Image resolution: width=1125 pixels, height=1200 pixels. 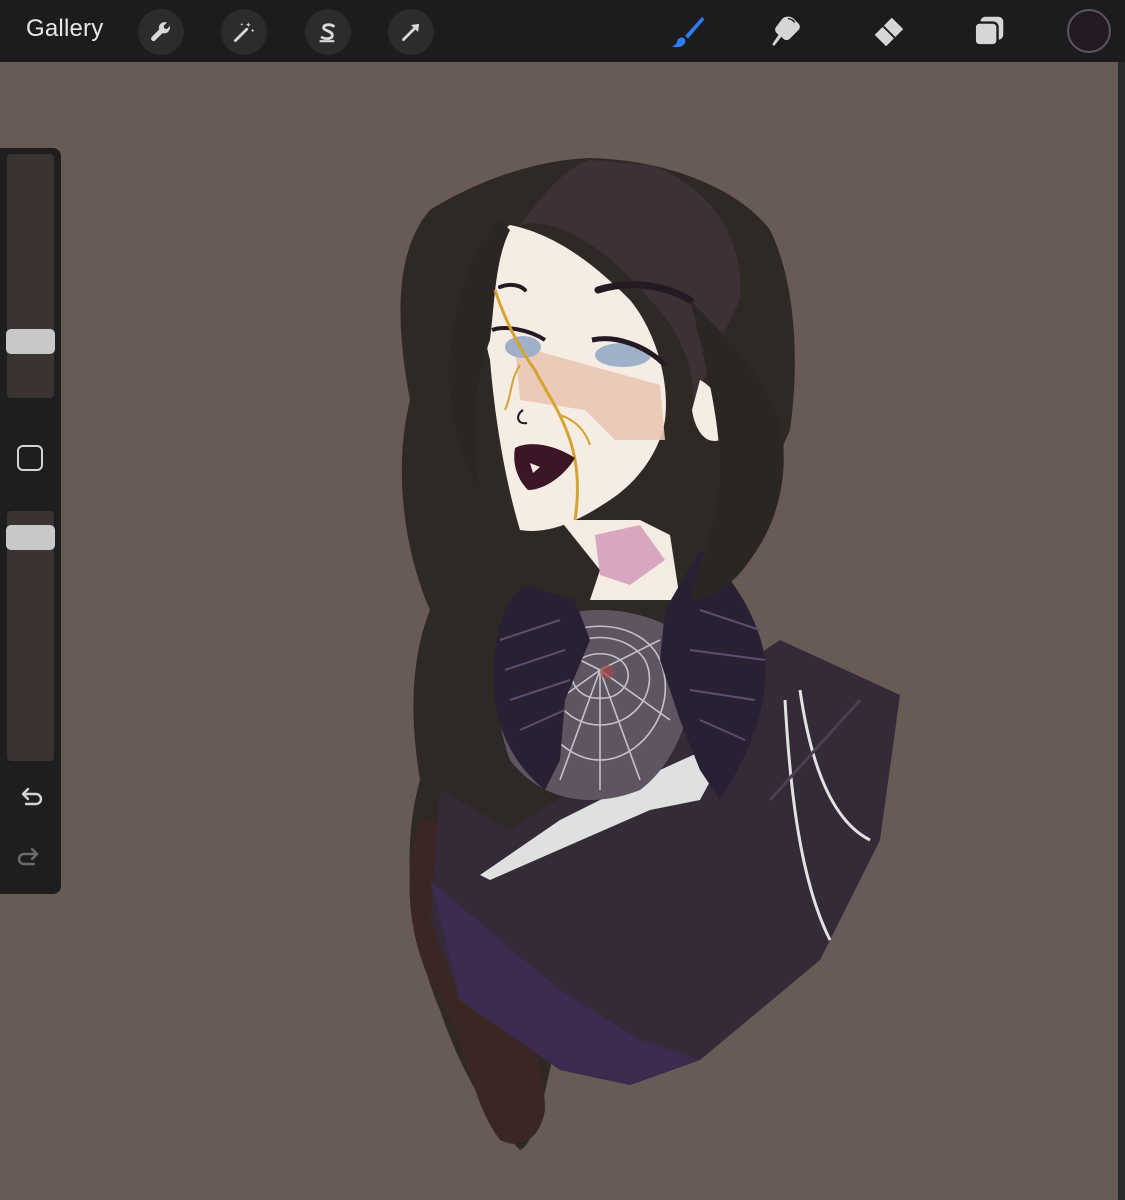 I want to click on smudge-icon, so click(x=786, y=31).